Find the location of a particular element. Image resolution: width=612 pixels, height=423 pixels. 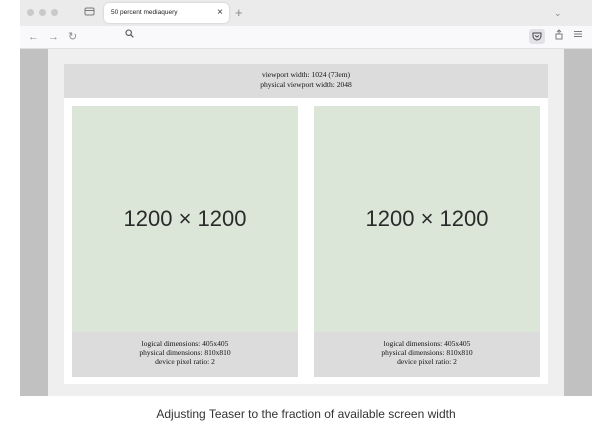

close-window-button is located at coordinates (30, 12).